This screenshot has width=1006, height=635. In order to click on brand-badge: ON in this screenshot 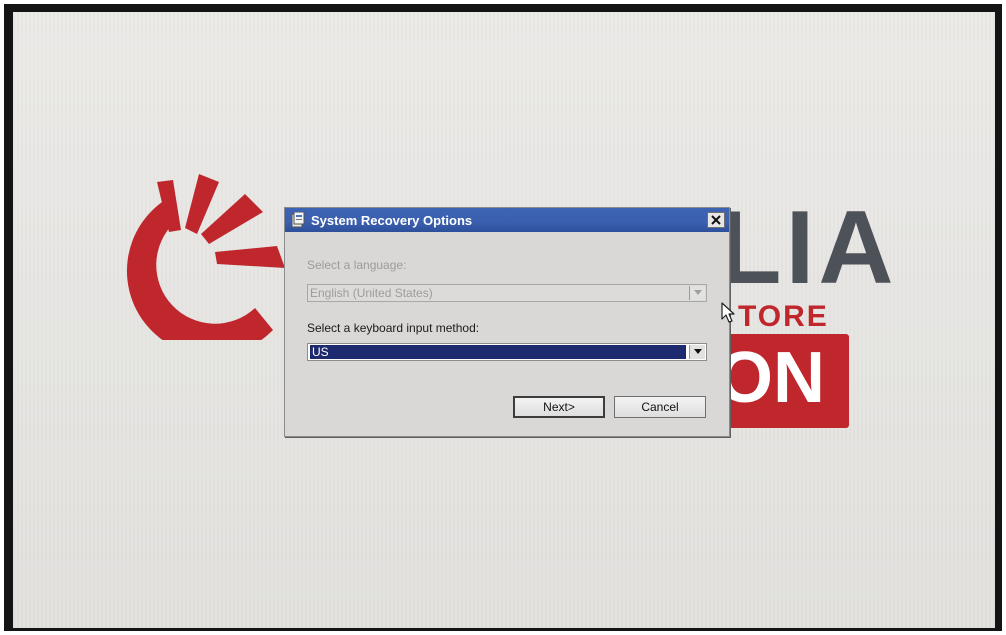, I will do `click(782, 381)`.